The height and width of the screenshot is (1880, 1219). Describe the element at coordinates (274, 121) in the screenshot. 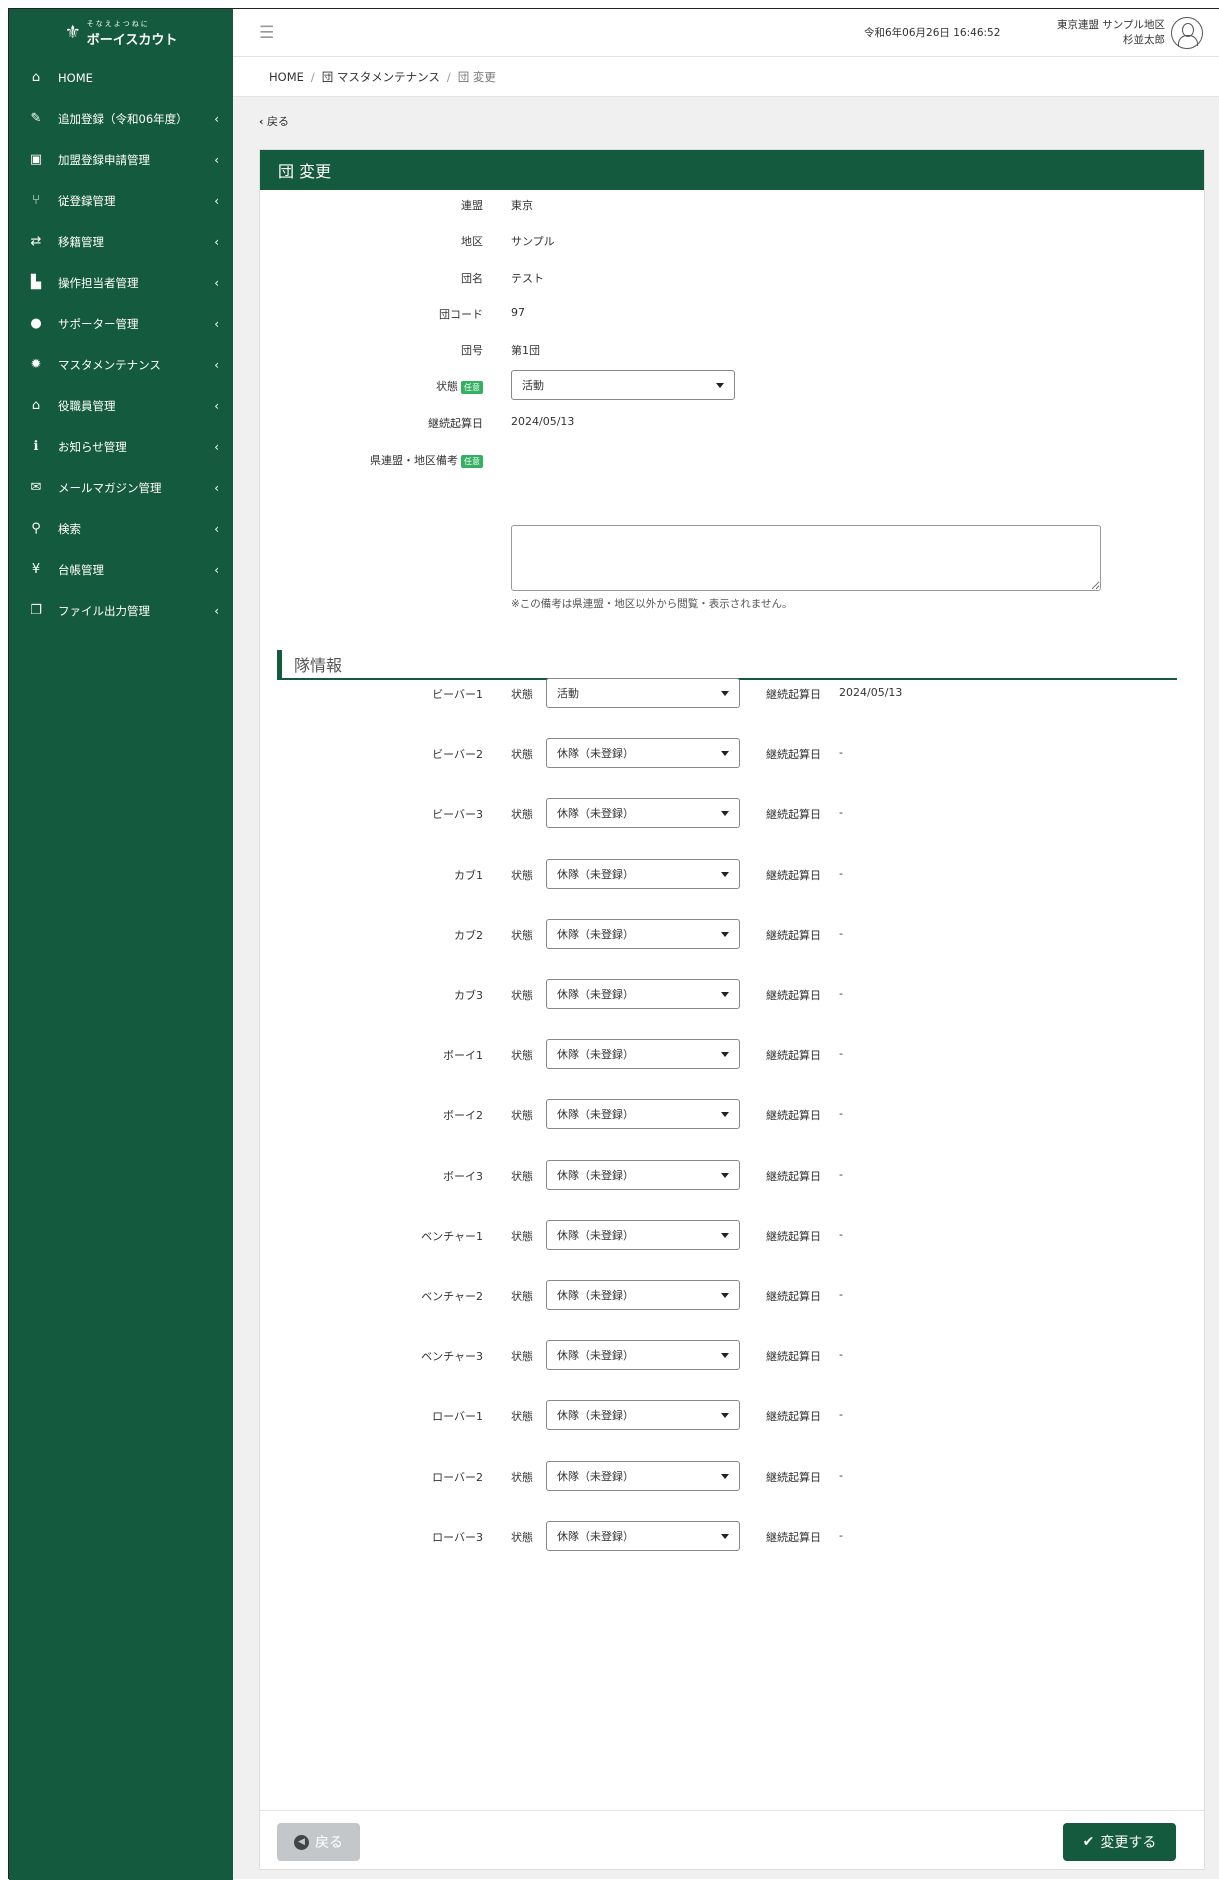

I see `back-link: ‹ 戻る` at that location.